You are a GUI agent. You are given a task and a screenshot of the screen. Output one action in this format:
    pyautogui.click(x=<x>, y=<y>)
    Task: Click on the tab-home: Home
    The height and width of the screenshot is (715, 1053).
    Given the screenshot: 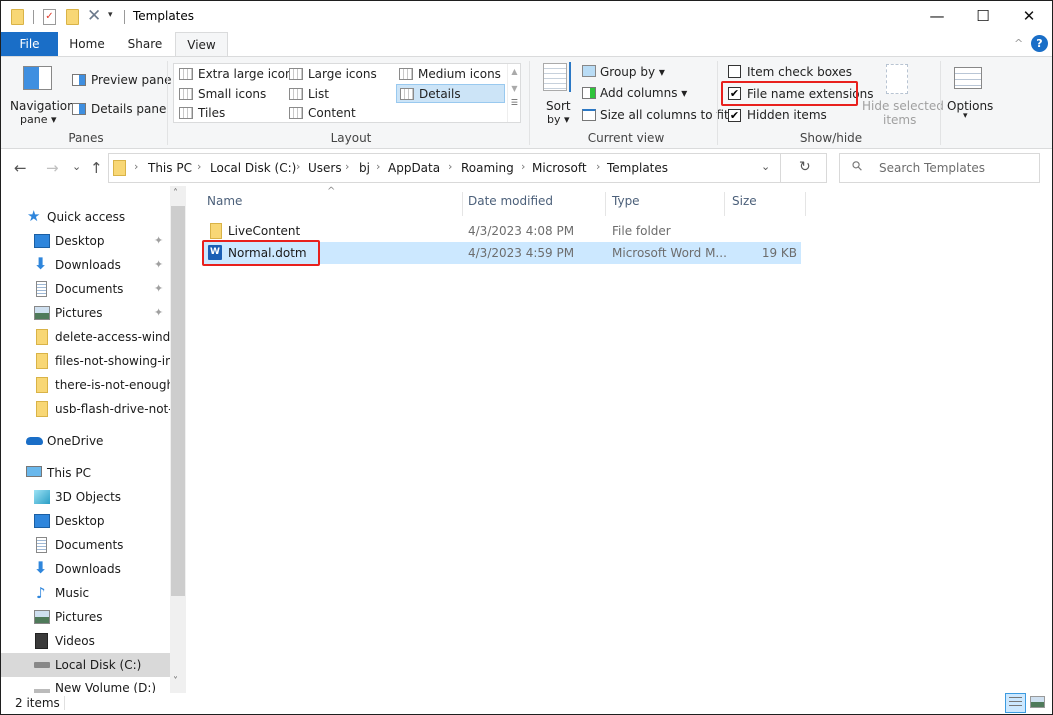 What is the action you would take?
    pyautogui.click(x=87, y=44)
    